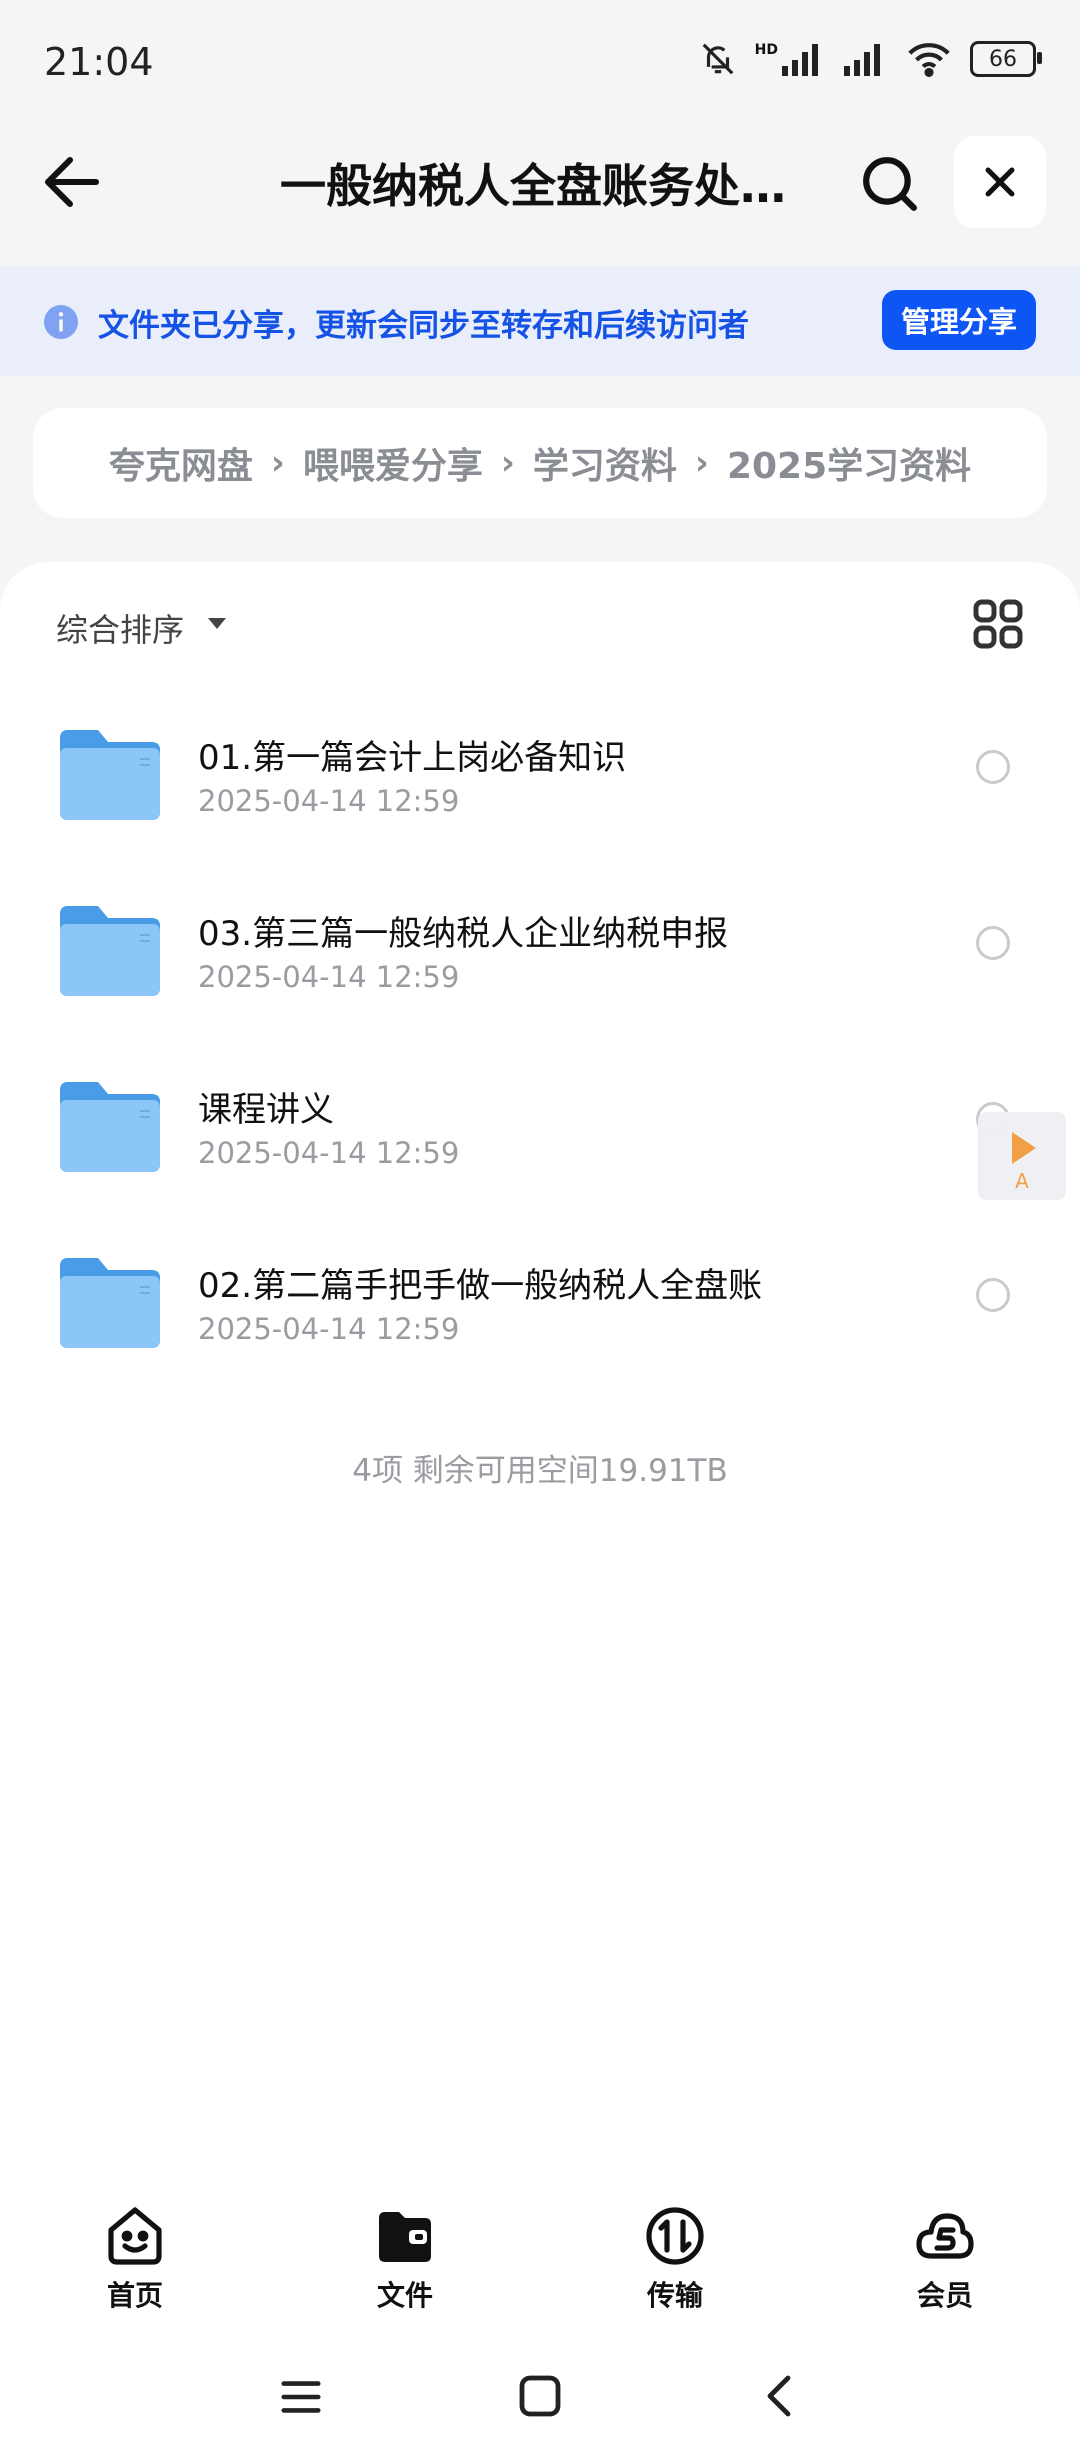 This screenshot has height=2460, width=1080. I want to click on recent-apps-button, so click(301, 2399).